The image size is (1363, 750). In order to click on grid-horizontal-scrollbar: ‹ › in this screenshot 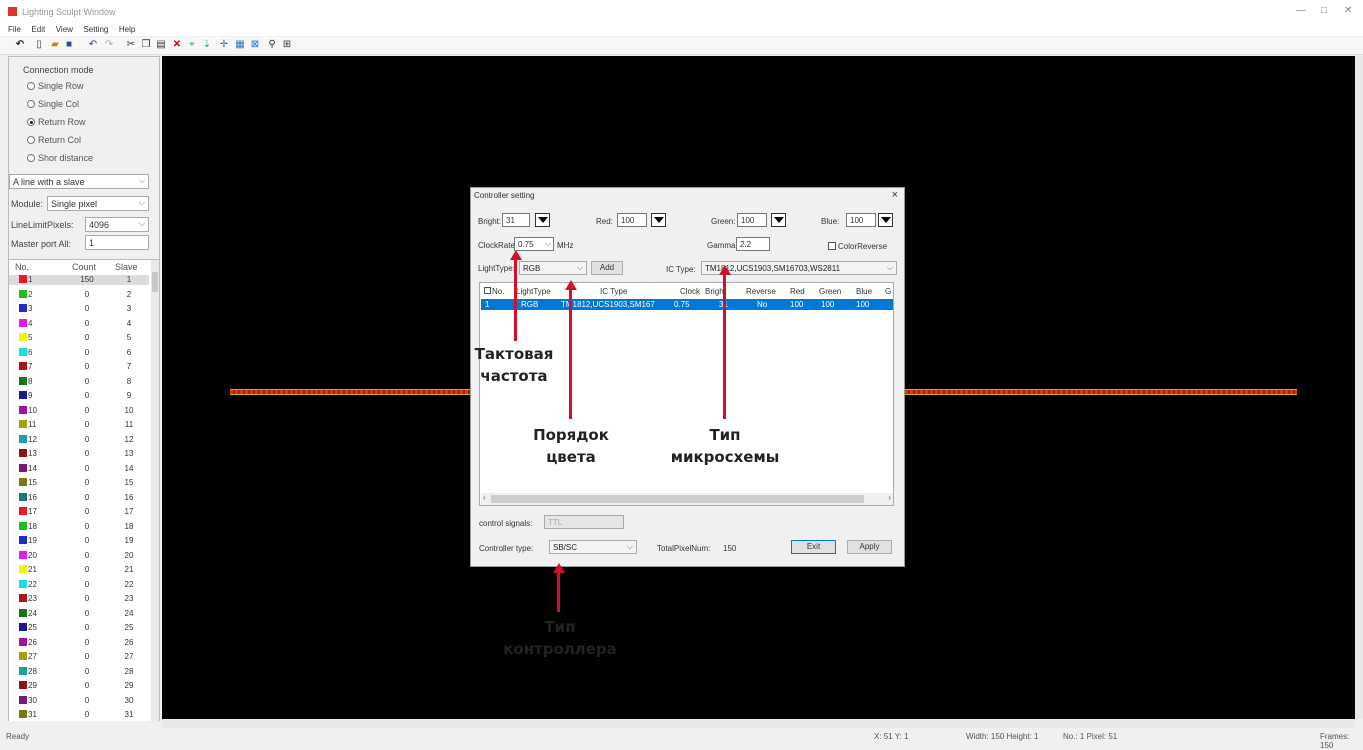, I will do `click(687, 499)`.